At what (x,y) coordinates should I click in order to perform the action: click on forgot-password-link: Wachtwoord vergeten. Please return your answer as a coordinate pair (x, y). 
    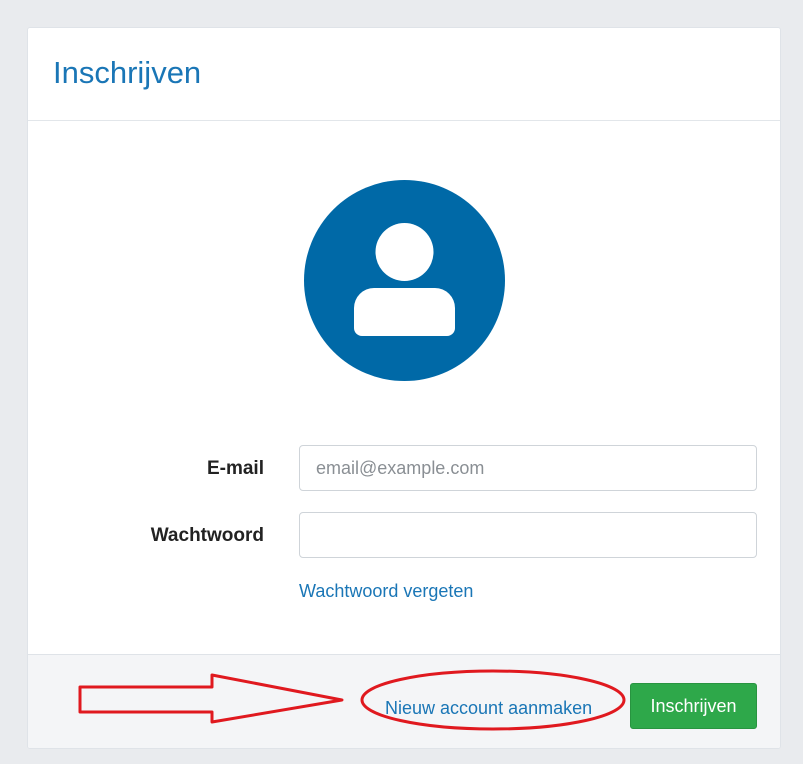
    Looking at the image, I should click on (386, 591).